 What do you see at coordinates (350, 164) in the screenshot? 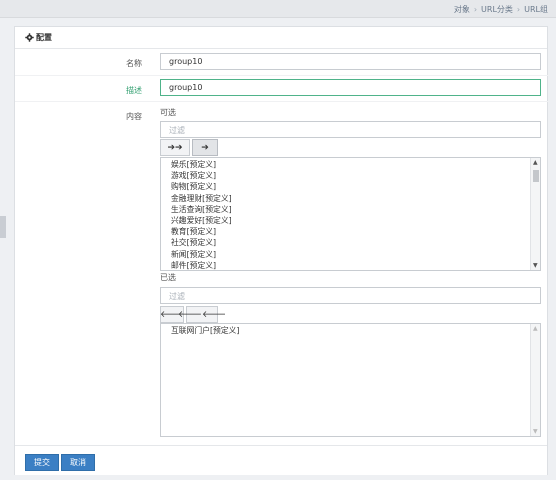
I see `list-item: 娱乐[预定义]` at bounding box center [350, 164].